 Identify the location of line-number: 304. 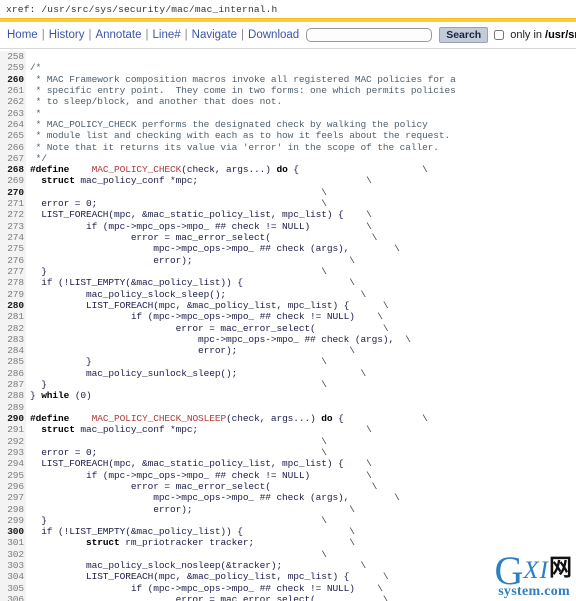
(13, 577).